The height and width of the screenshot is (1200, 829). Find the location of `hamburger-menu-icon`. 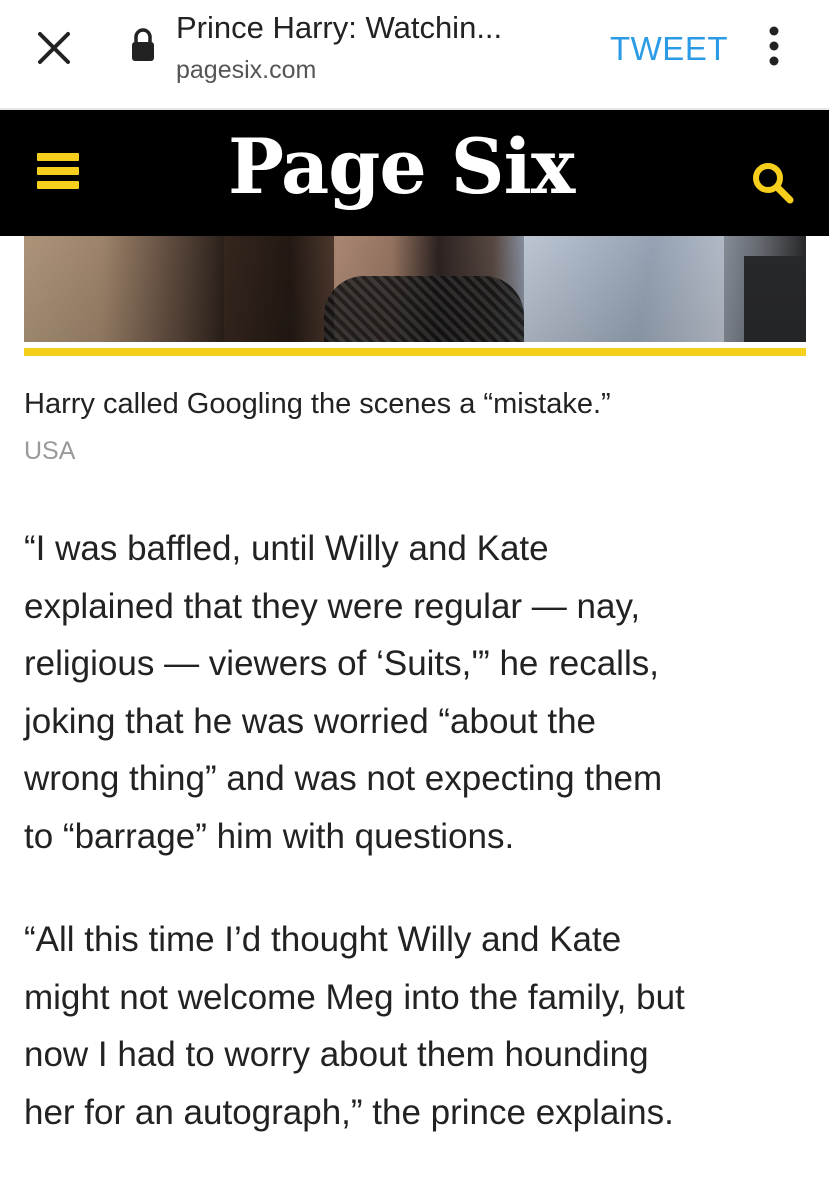

hamburger-menu-icon is located at coordinates (58, 176).